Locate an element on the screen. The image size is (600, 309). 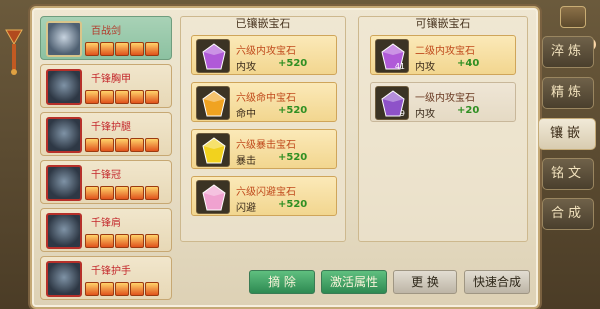
gem-row: 六级内攻宝石 内攻 +520 is located at coordinates (264, 55).